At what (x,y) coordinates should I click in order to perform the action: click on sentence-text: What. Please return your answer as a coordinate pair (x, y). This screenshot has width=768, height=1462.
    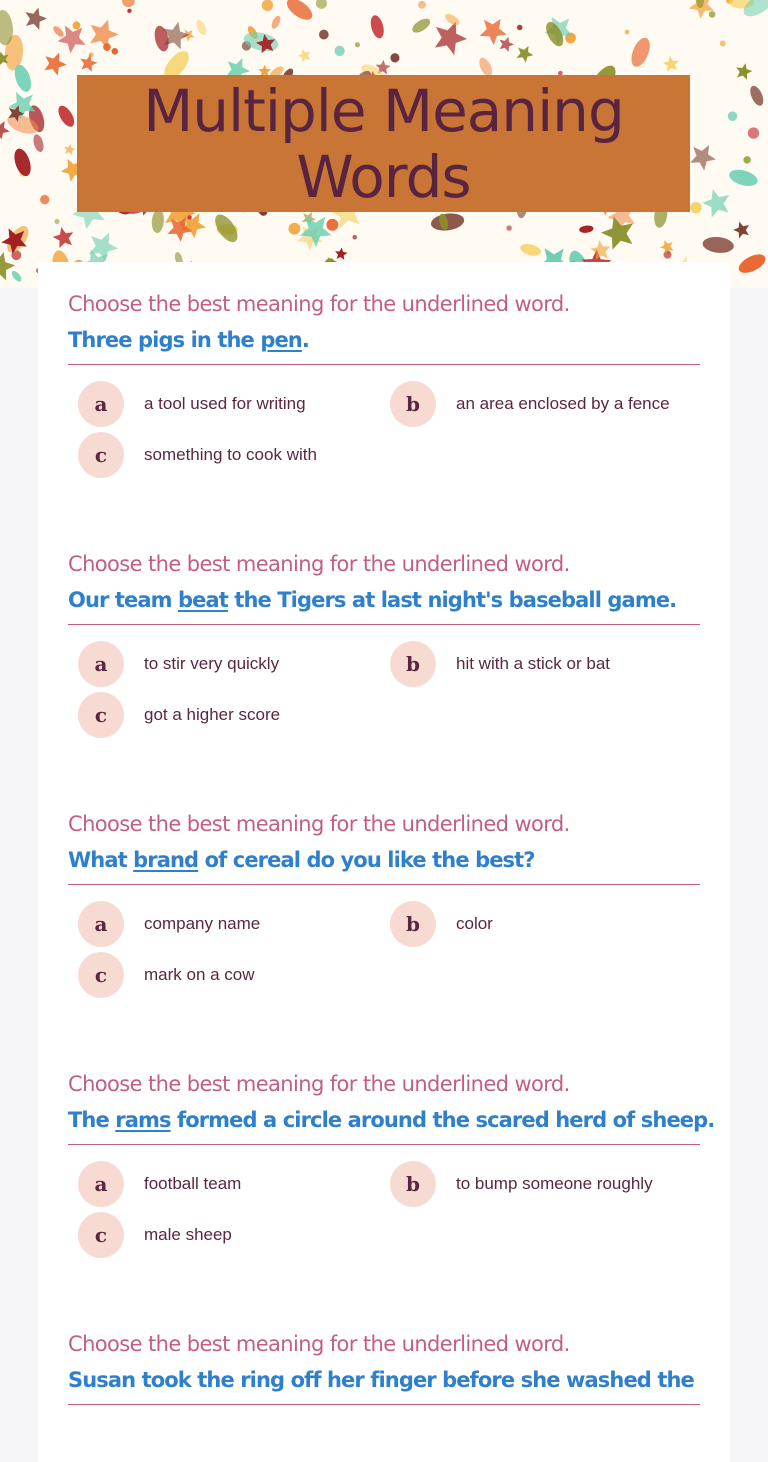
    Looking at the image, I should click on (101, 860).